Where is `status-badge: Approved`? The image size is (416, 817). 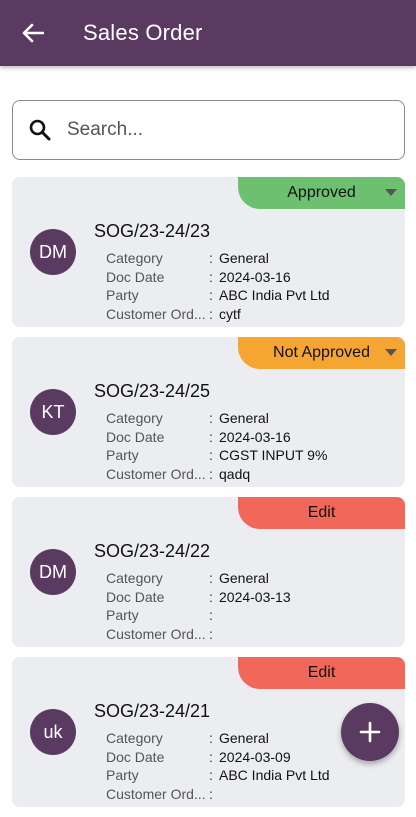 status-badge: Approved is located at coordinates (321, 193).